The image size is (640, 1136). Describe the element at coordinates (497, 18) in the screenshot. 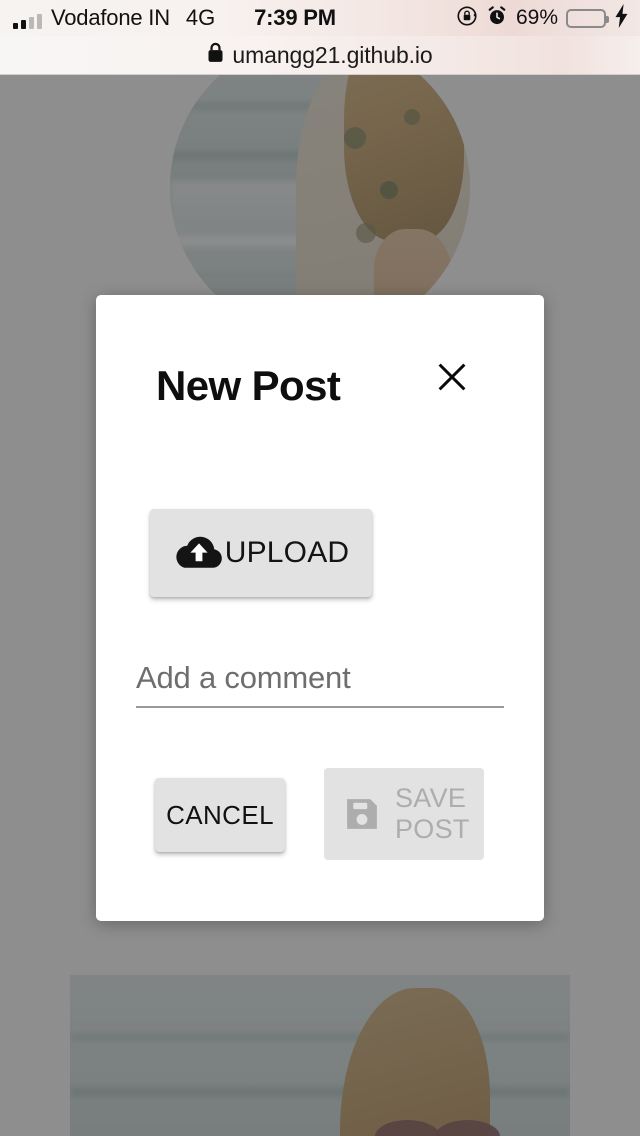

I see `alarm-clock-icon` at that location.